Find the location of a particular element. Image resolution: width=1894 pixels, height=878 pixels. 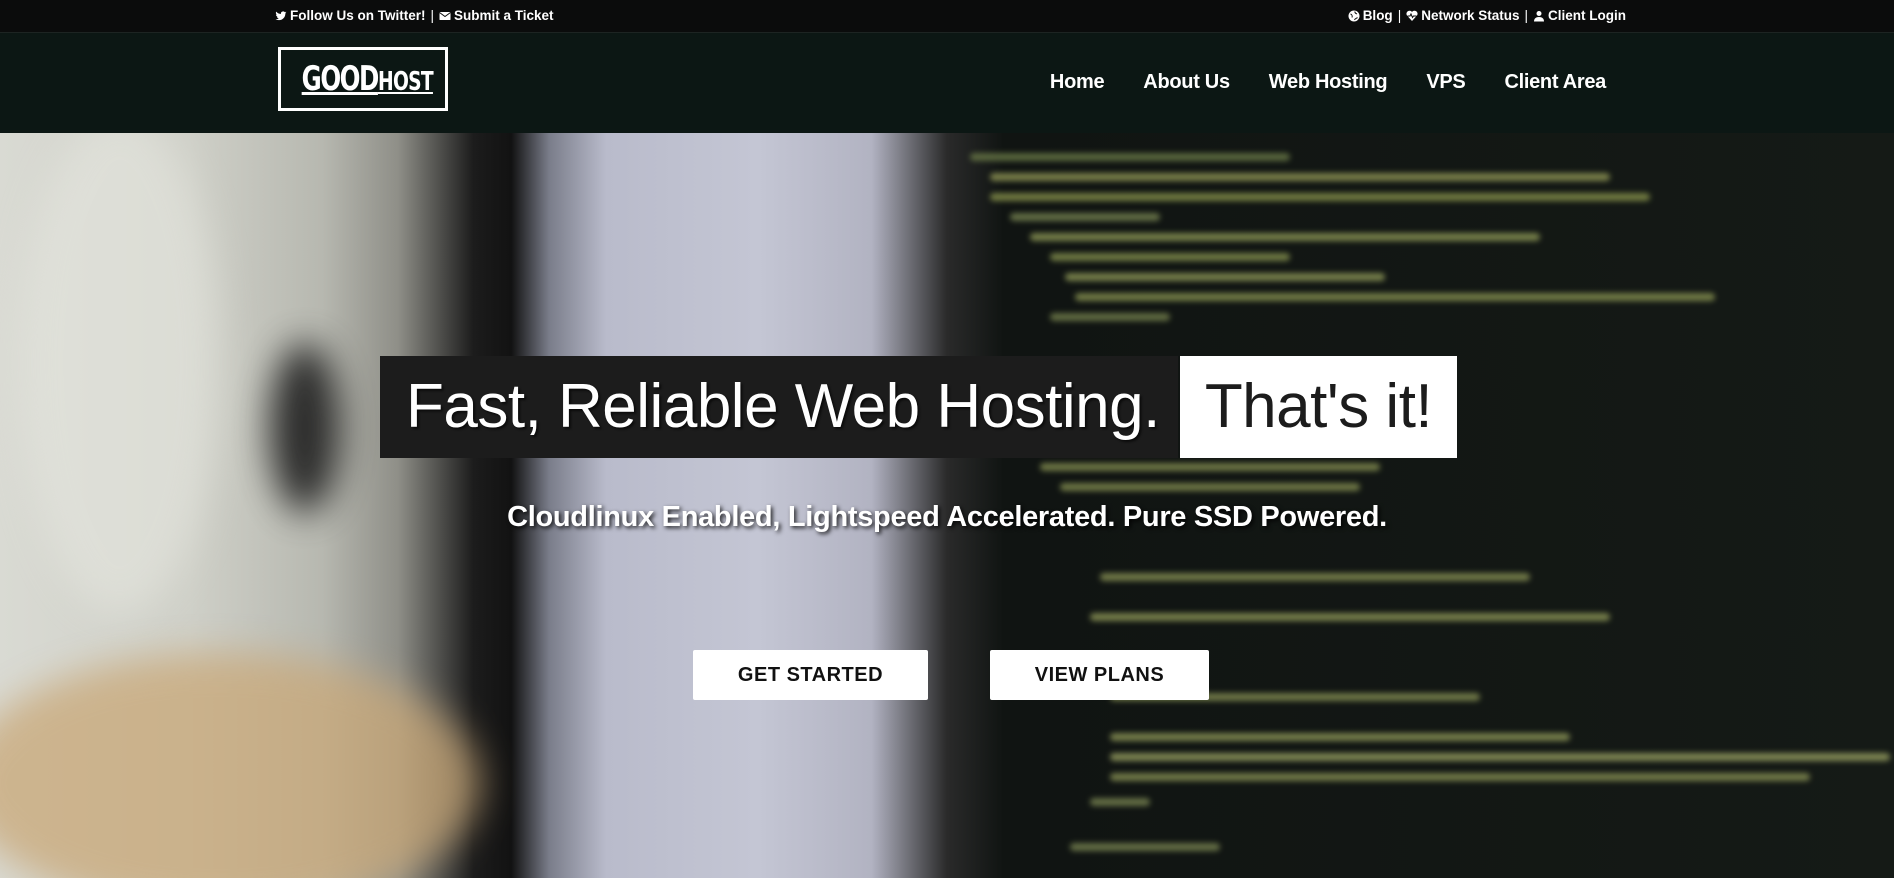

logo-host-text: HOST is located at coordinates (405, 82).